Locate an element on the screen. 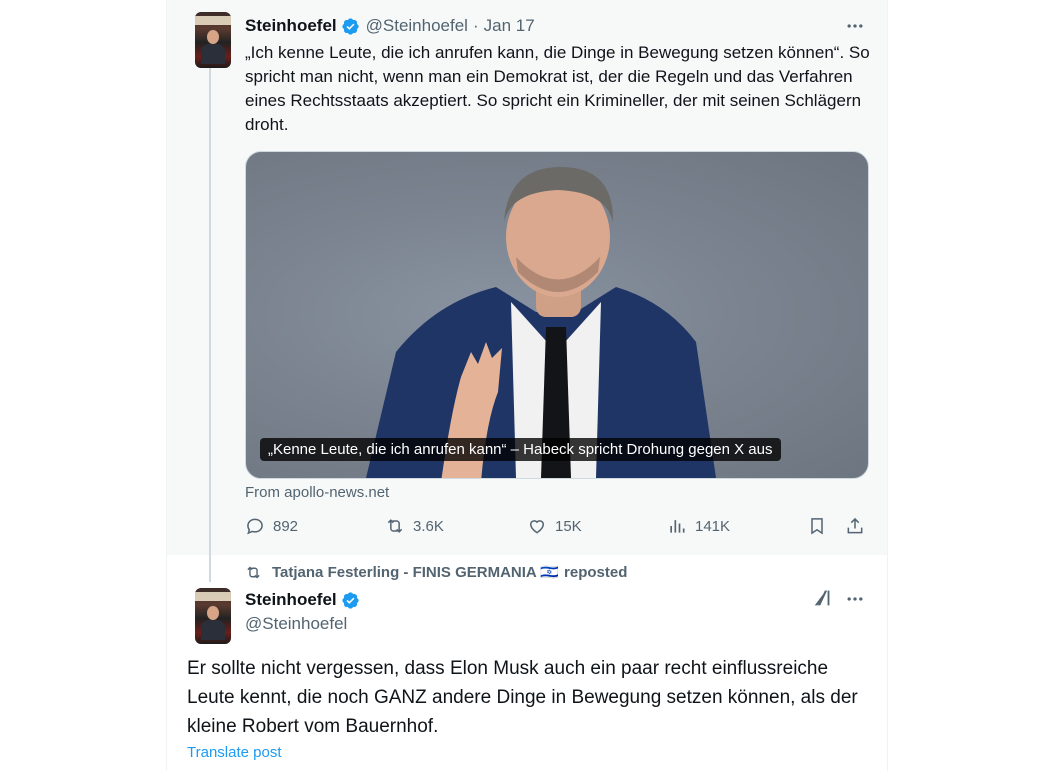  action-bar: 892 3.6K 15K 141K is located at coordinates (556, 529).